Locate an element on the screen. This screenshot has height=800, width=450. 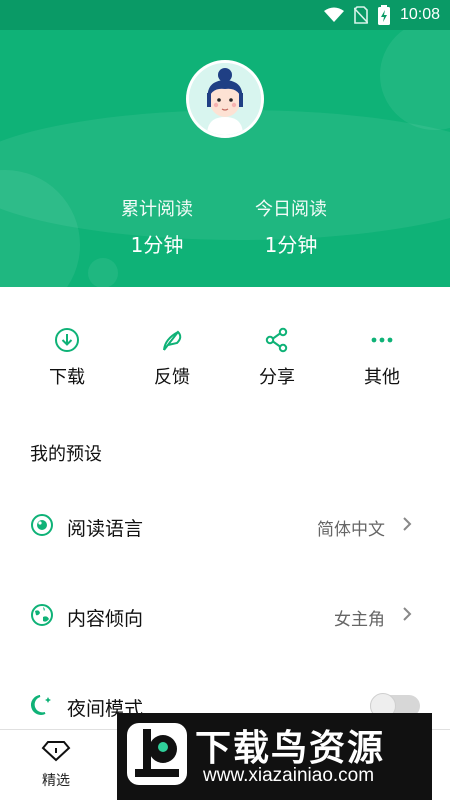
row-value: 简体中文 is located at coordinates (351, 530).